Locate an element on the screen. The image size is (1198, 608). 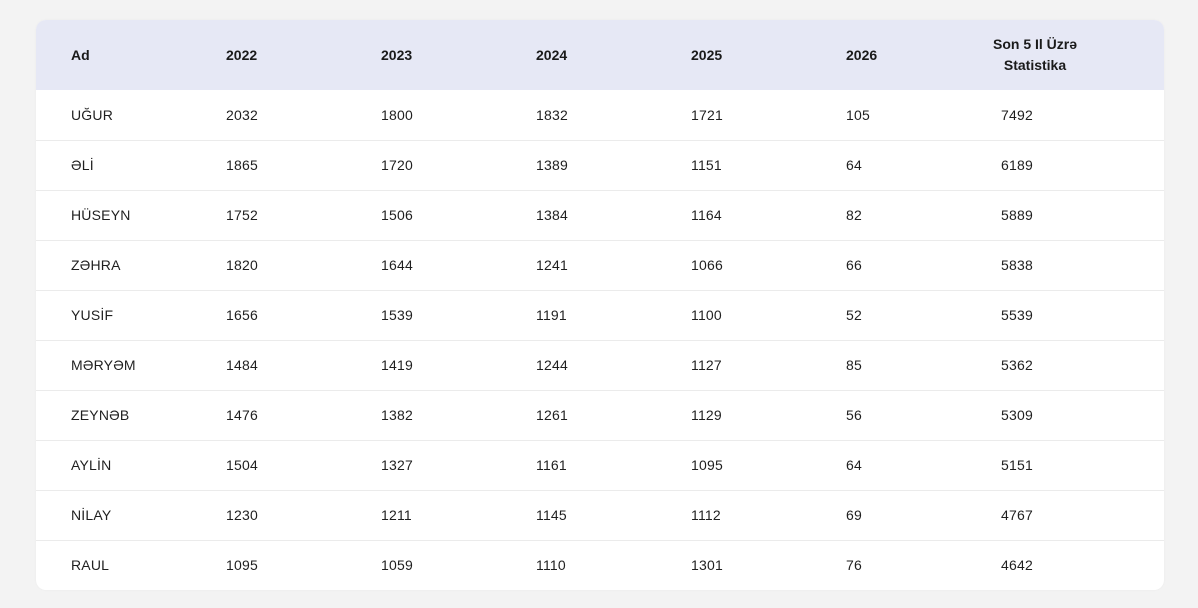
cell-2022: 1095 is located at coordinates (242, 565).